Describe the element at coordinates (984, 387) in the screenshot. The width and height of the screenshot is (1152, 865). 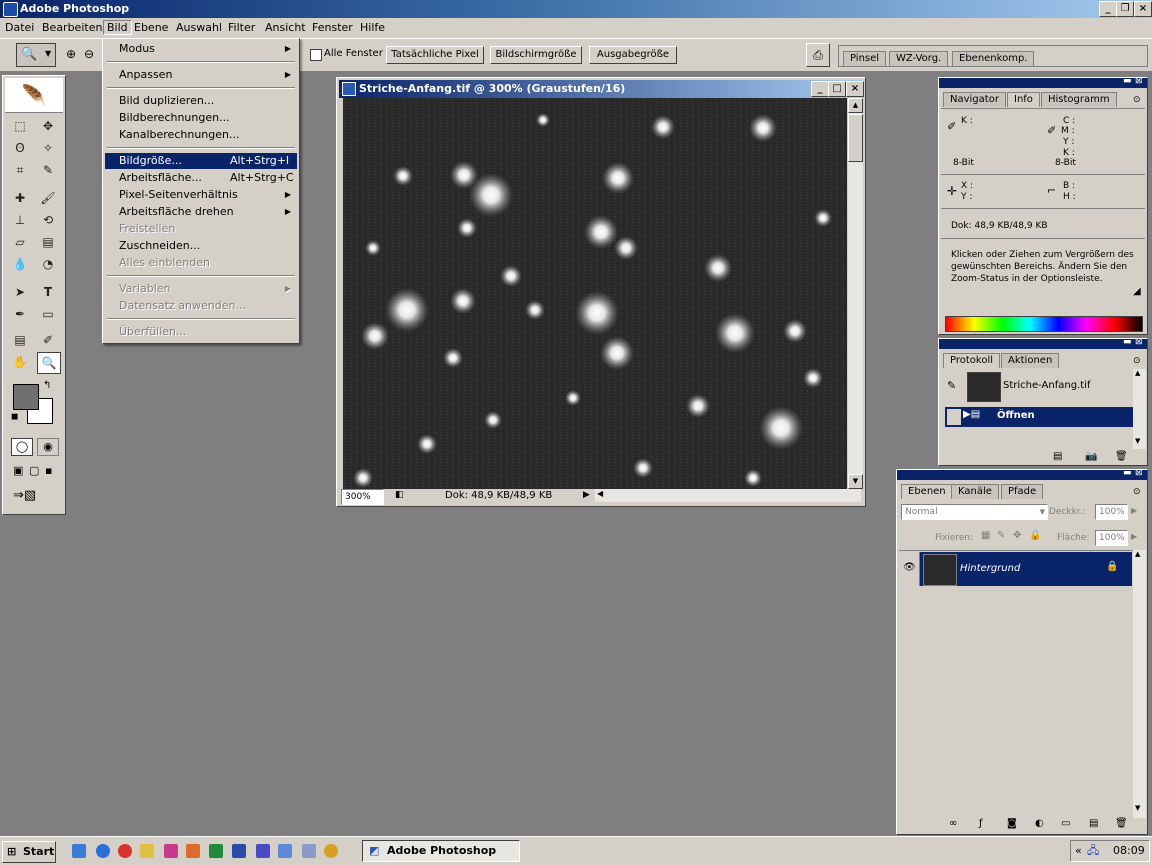
I see `snapshot-thumbnail` at that location.